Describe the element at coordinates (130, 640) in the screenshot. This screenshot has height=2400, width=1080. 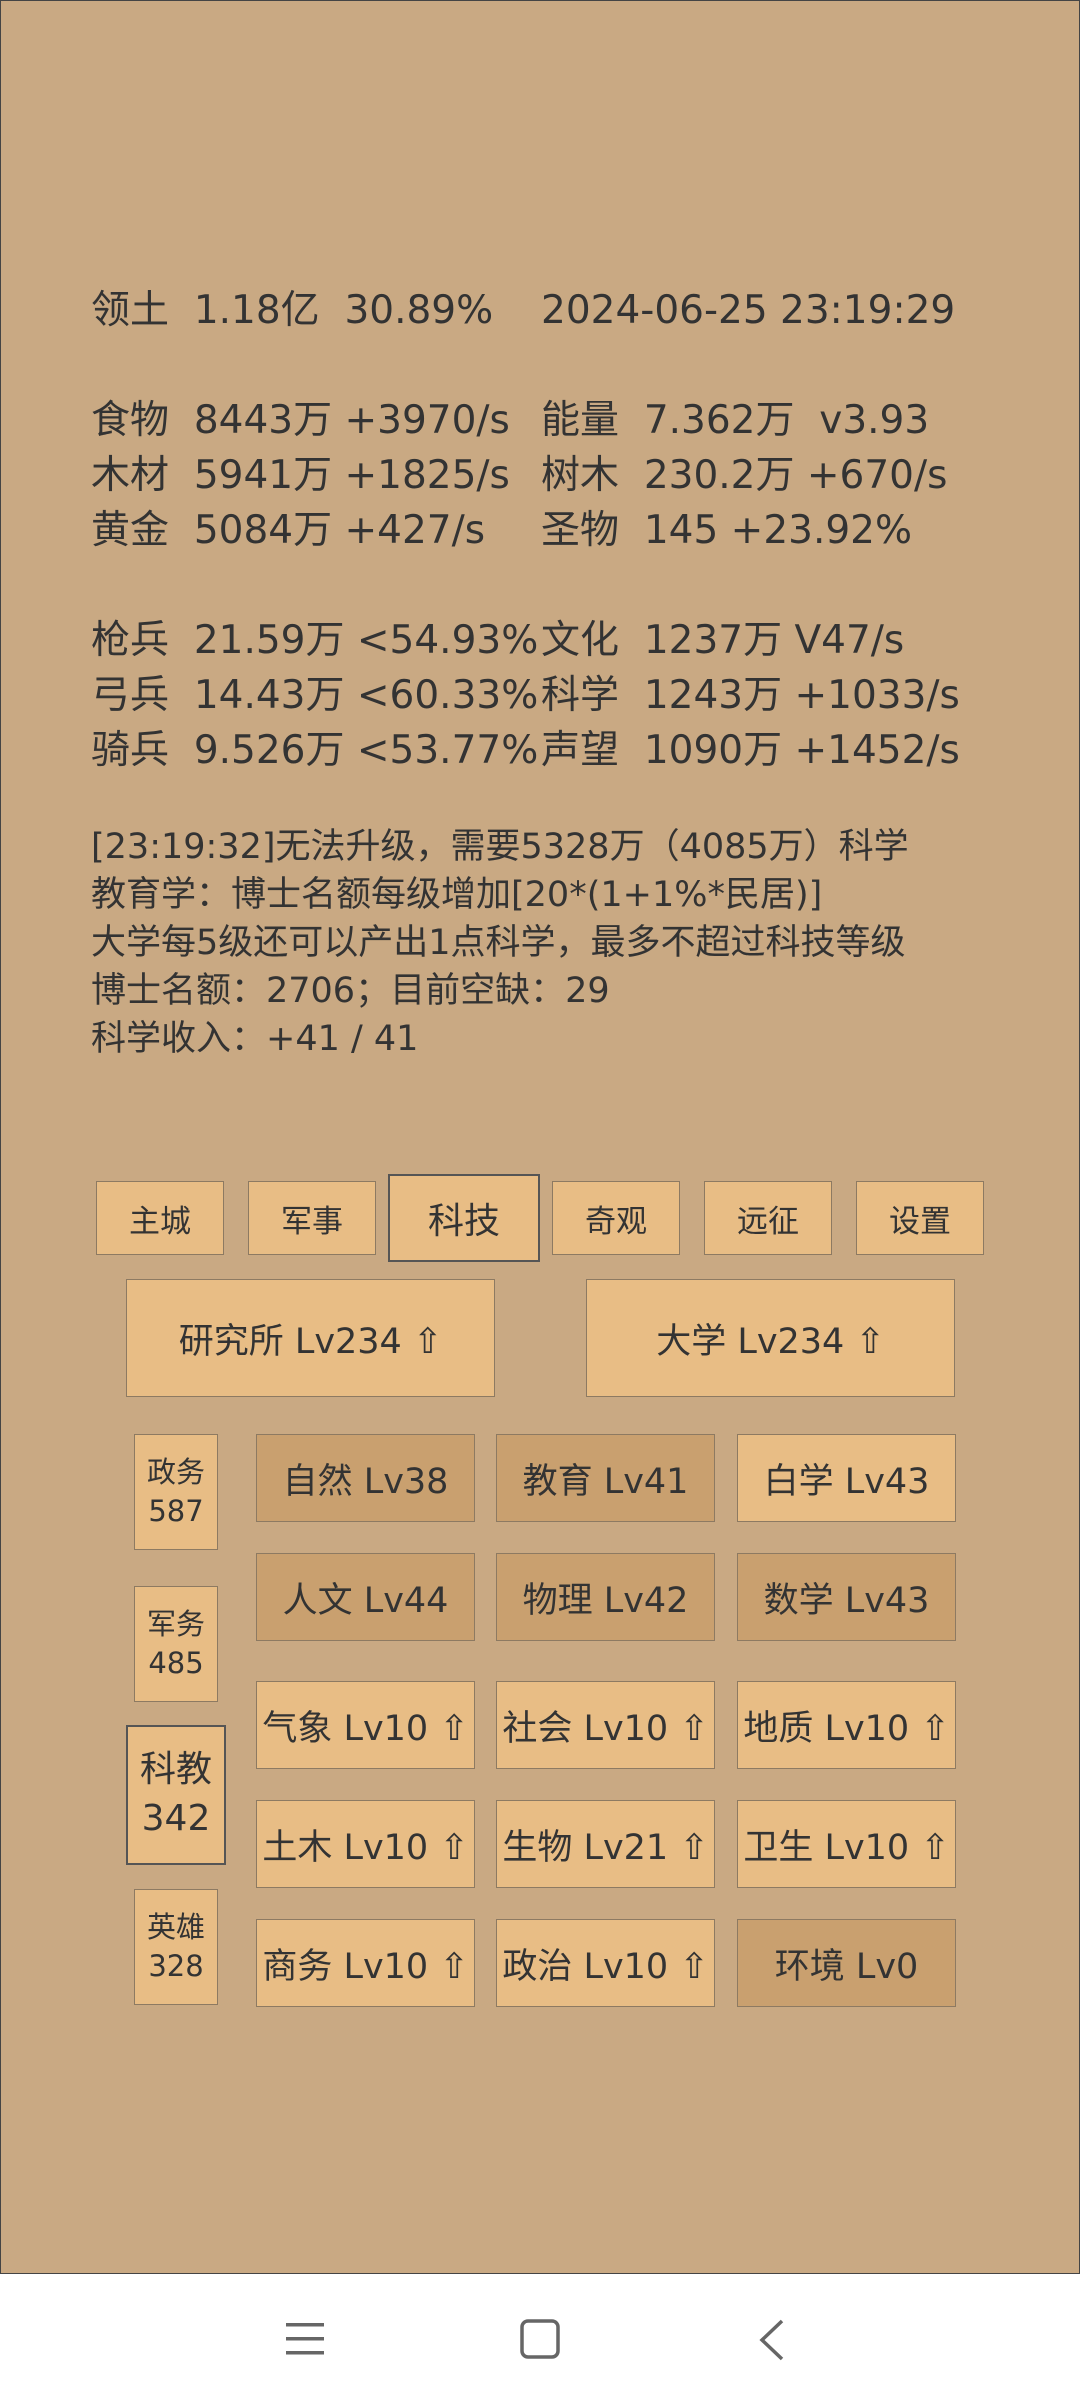
I see `spear-label: 枪兵` at that location.